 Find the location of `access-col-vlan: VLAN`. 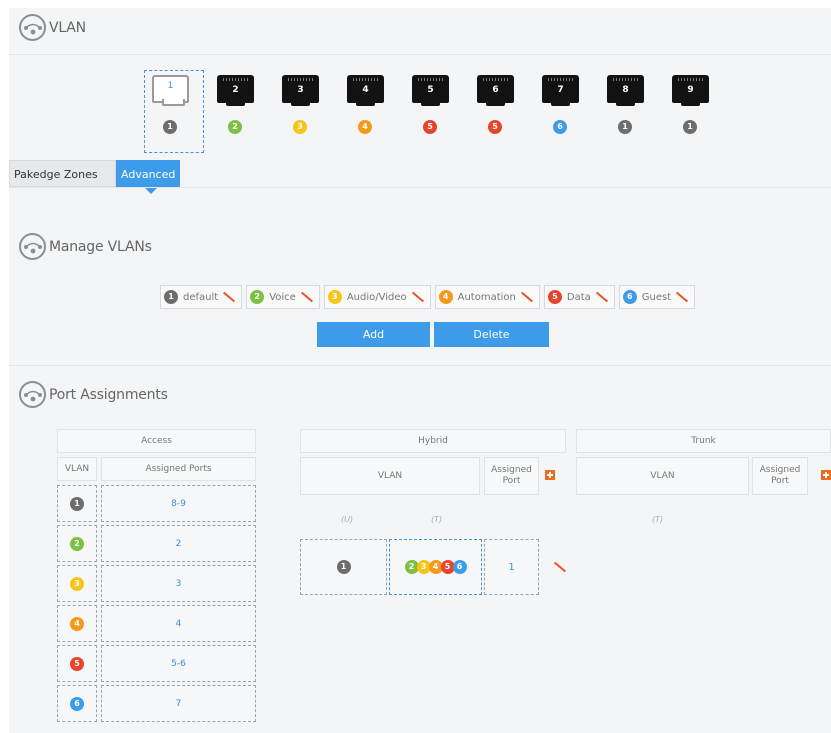

access-col-vlan: VLAN is located at coordinates (77, 469).